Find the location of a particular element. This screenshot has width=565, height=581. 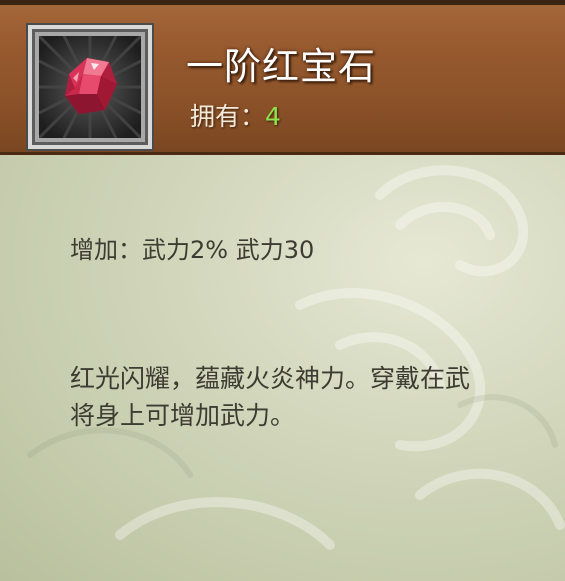

stat-bonus-text: 增加：武力2% 武力30 is located at coordinates (192, 250).